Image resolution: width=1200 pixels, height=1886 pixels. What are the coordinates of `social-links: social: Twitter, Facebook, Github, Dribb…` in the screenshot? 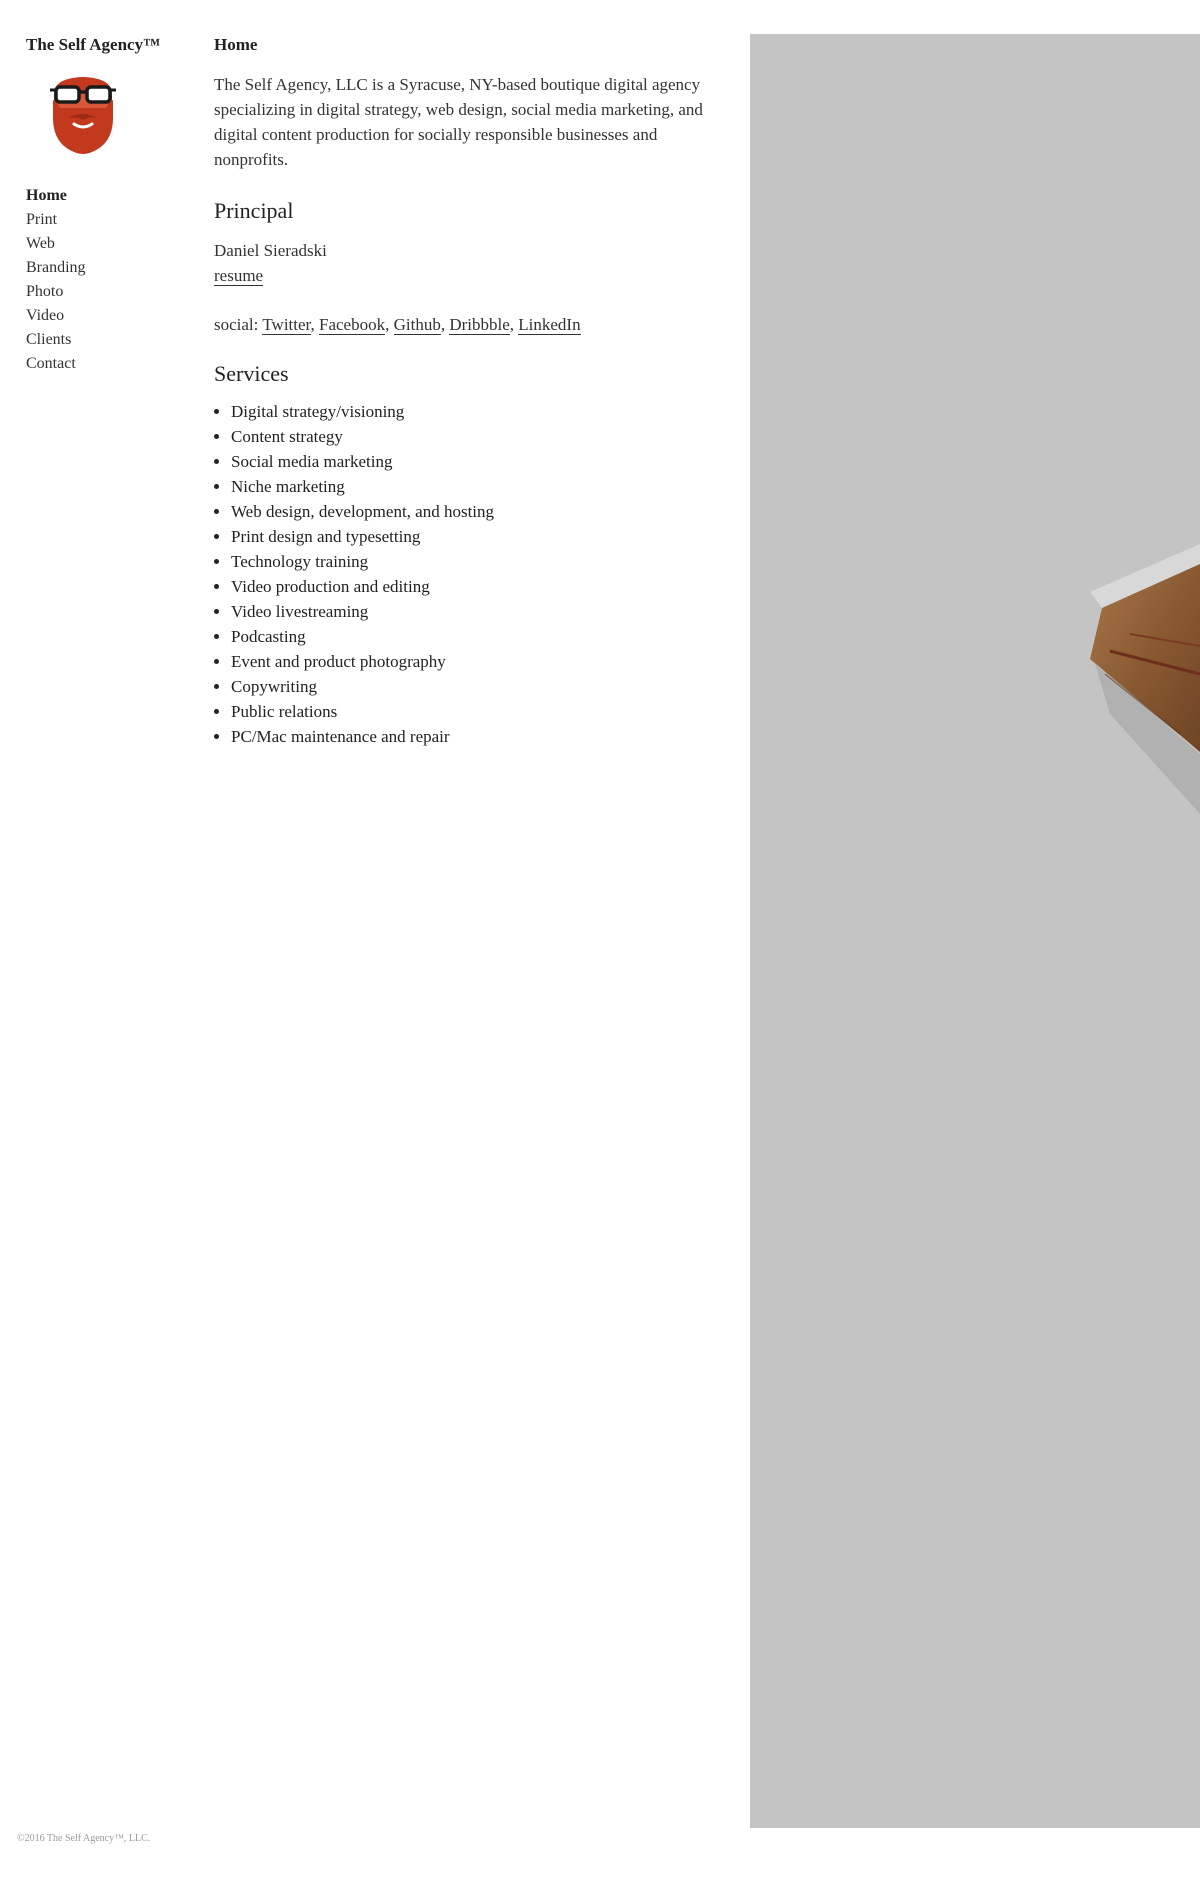 It's located at (397, 325).